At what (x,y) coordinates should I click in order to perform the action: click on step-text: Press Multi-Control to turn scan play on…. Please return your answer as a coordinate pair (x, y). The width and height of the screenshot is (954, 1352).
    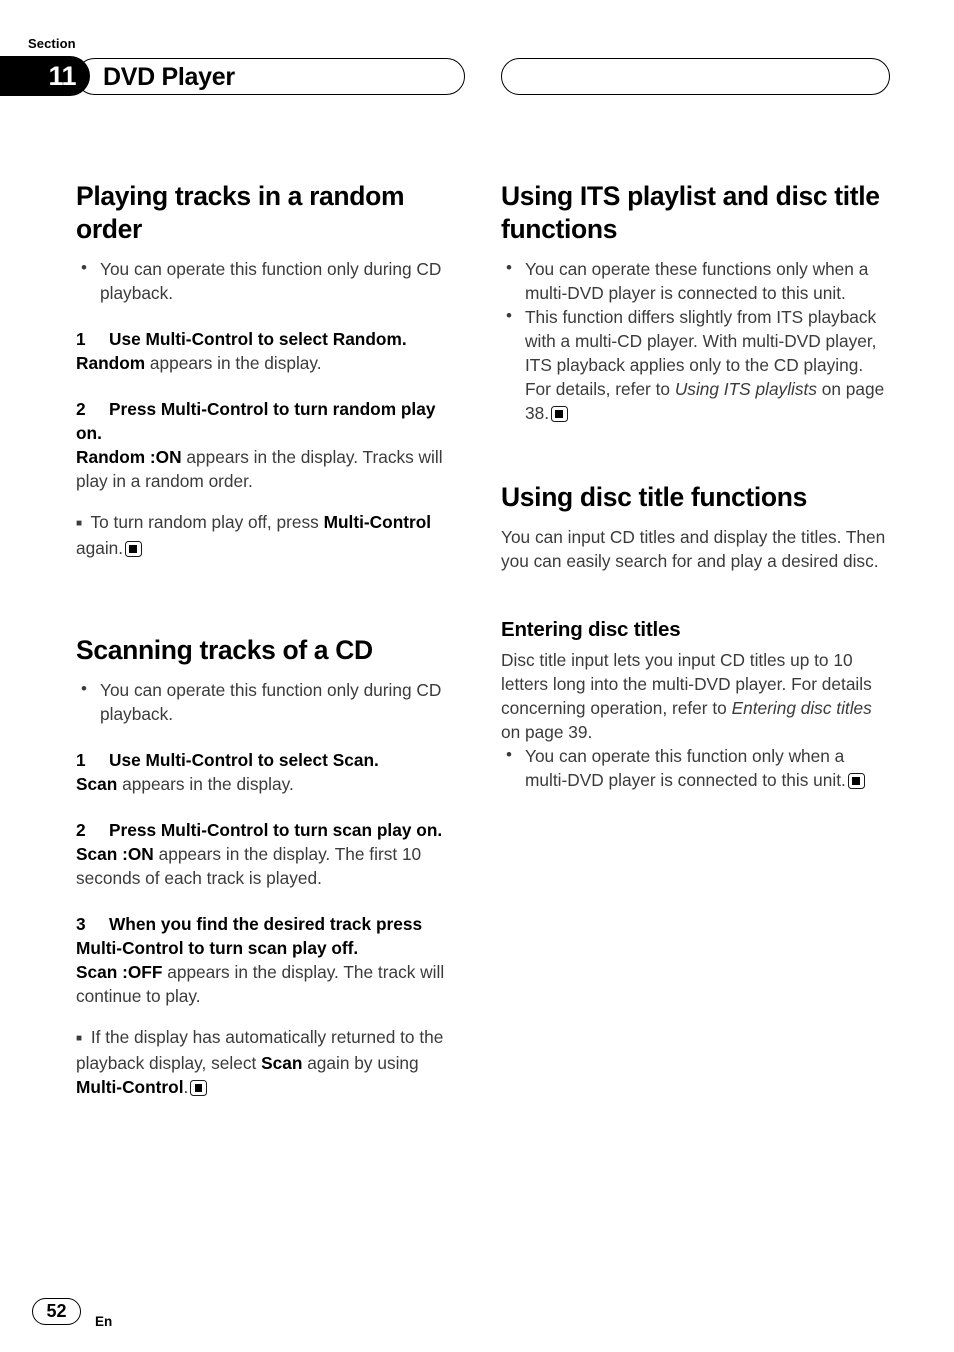
    Looking at the image, I should click on (276, 829).